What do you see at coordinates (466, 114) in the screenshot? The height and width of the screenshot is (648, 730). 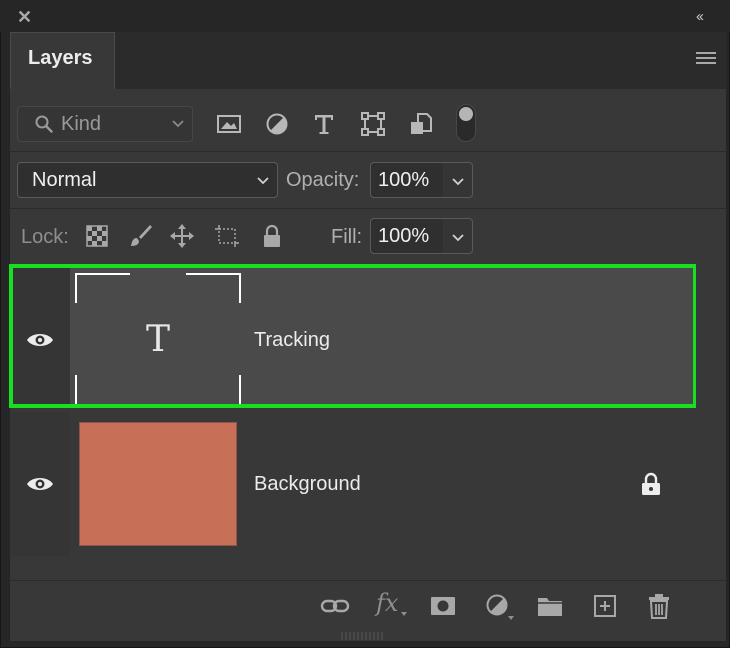 I see `filter-toggle-knob` at bounding box center [466, 114].